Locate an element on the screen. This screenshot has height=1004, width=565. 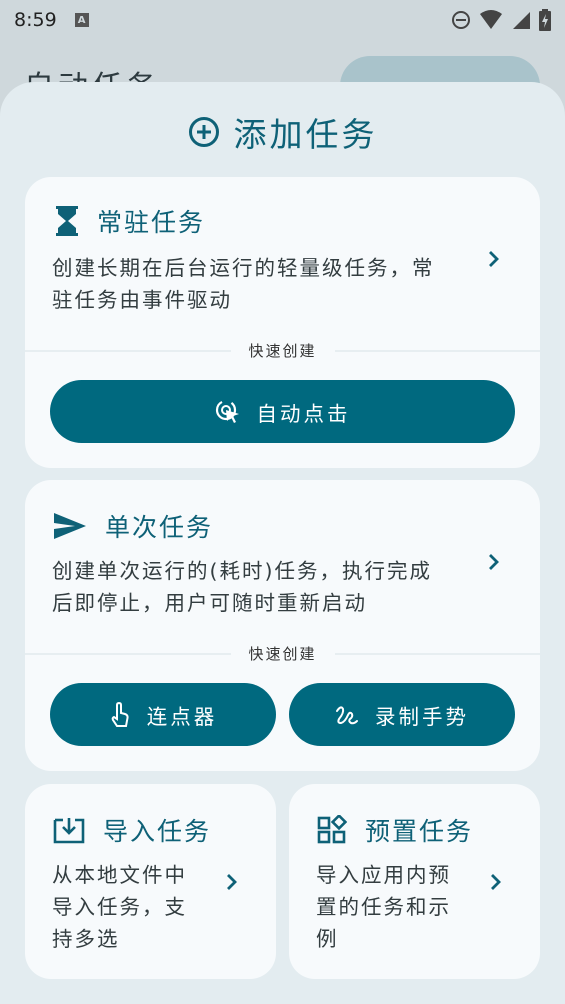
resident-task-title: 常驻任务 is located at coordinates (151, 222).